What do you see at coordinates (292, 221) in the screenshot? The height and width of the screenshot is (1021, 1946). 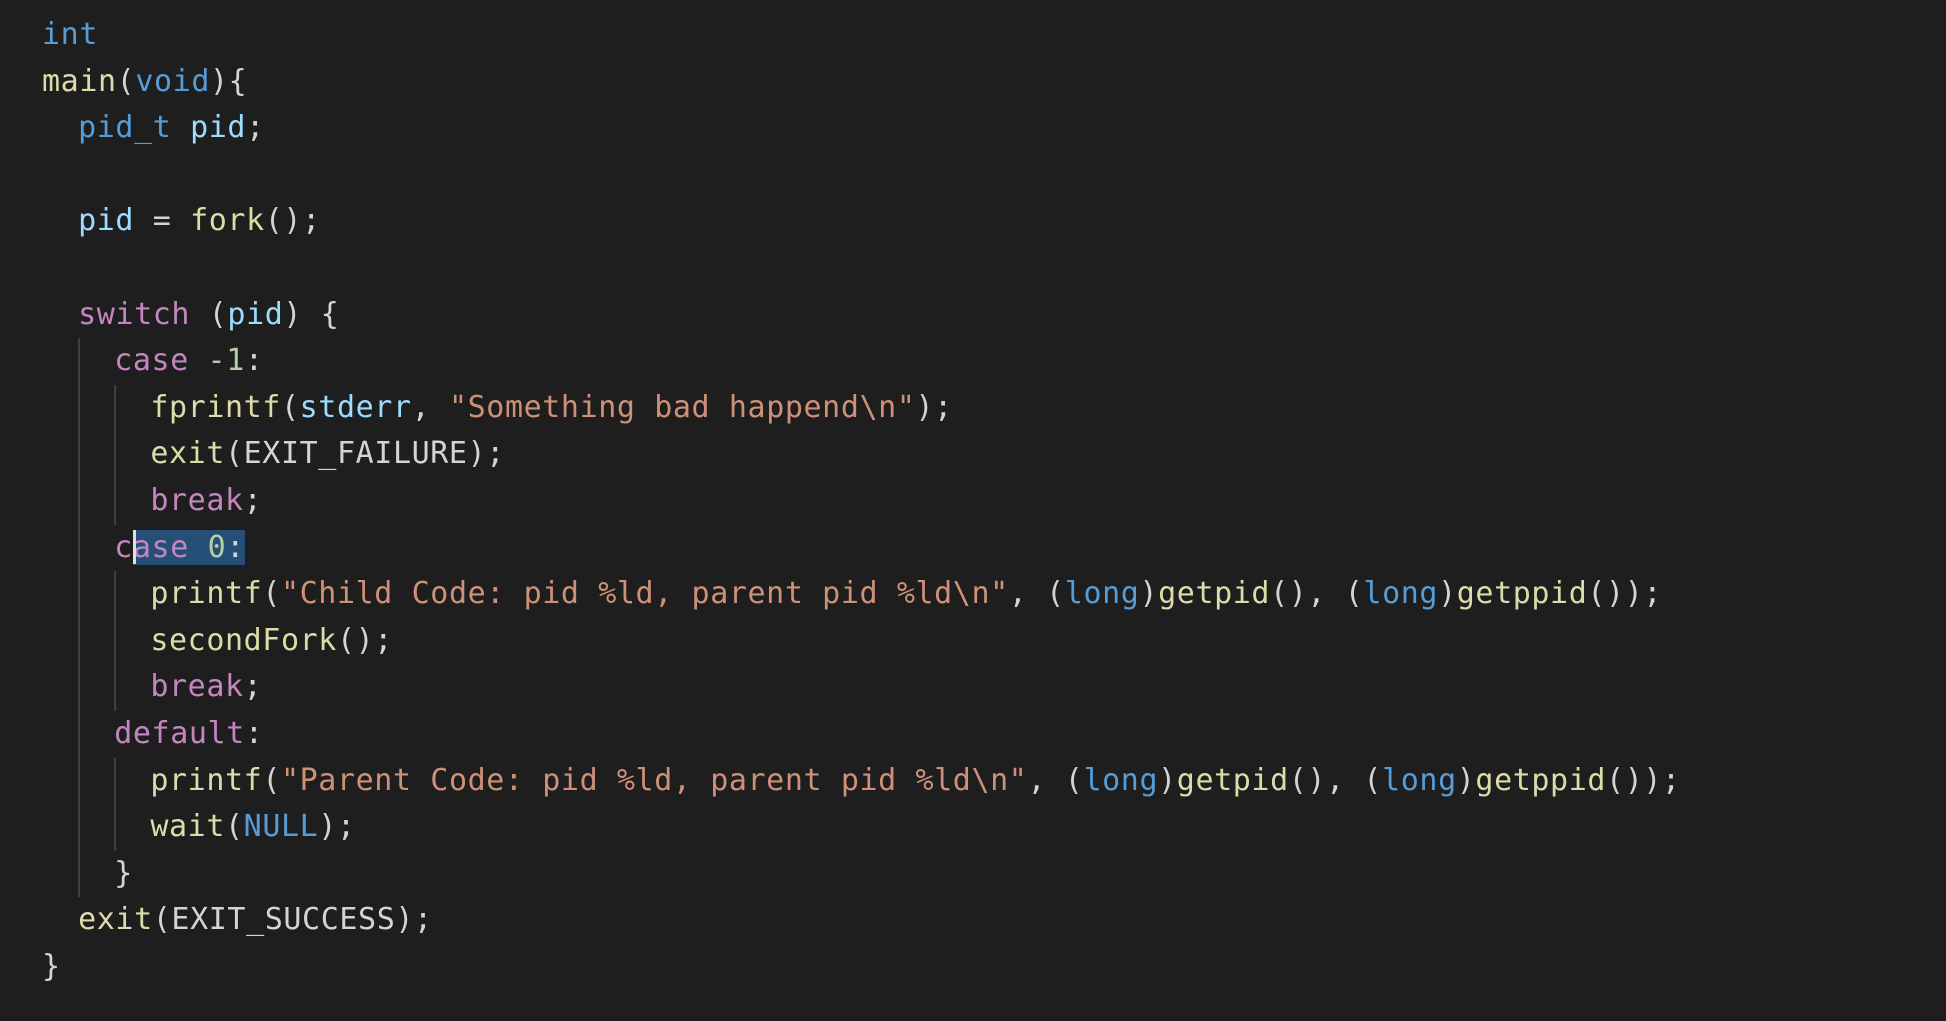 I see `code-token: ();` at bounding box center [292, 221].